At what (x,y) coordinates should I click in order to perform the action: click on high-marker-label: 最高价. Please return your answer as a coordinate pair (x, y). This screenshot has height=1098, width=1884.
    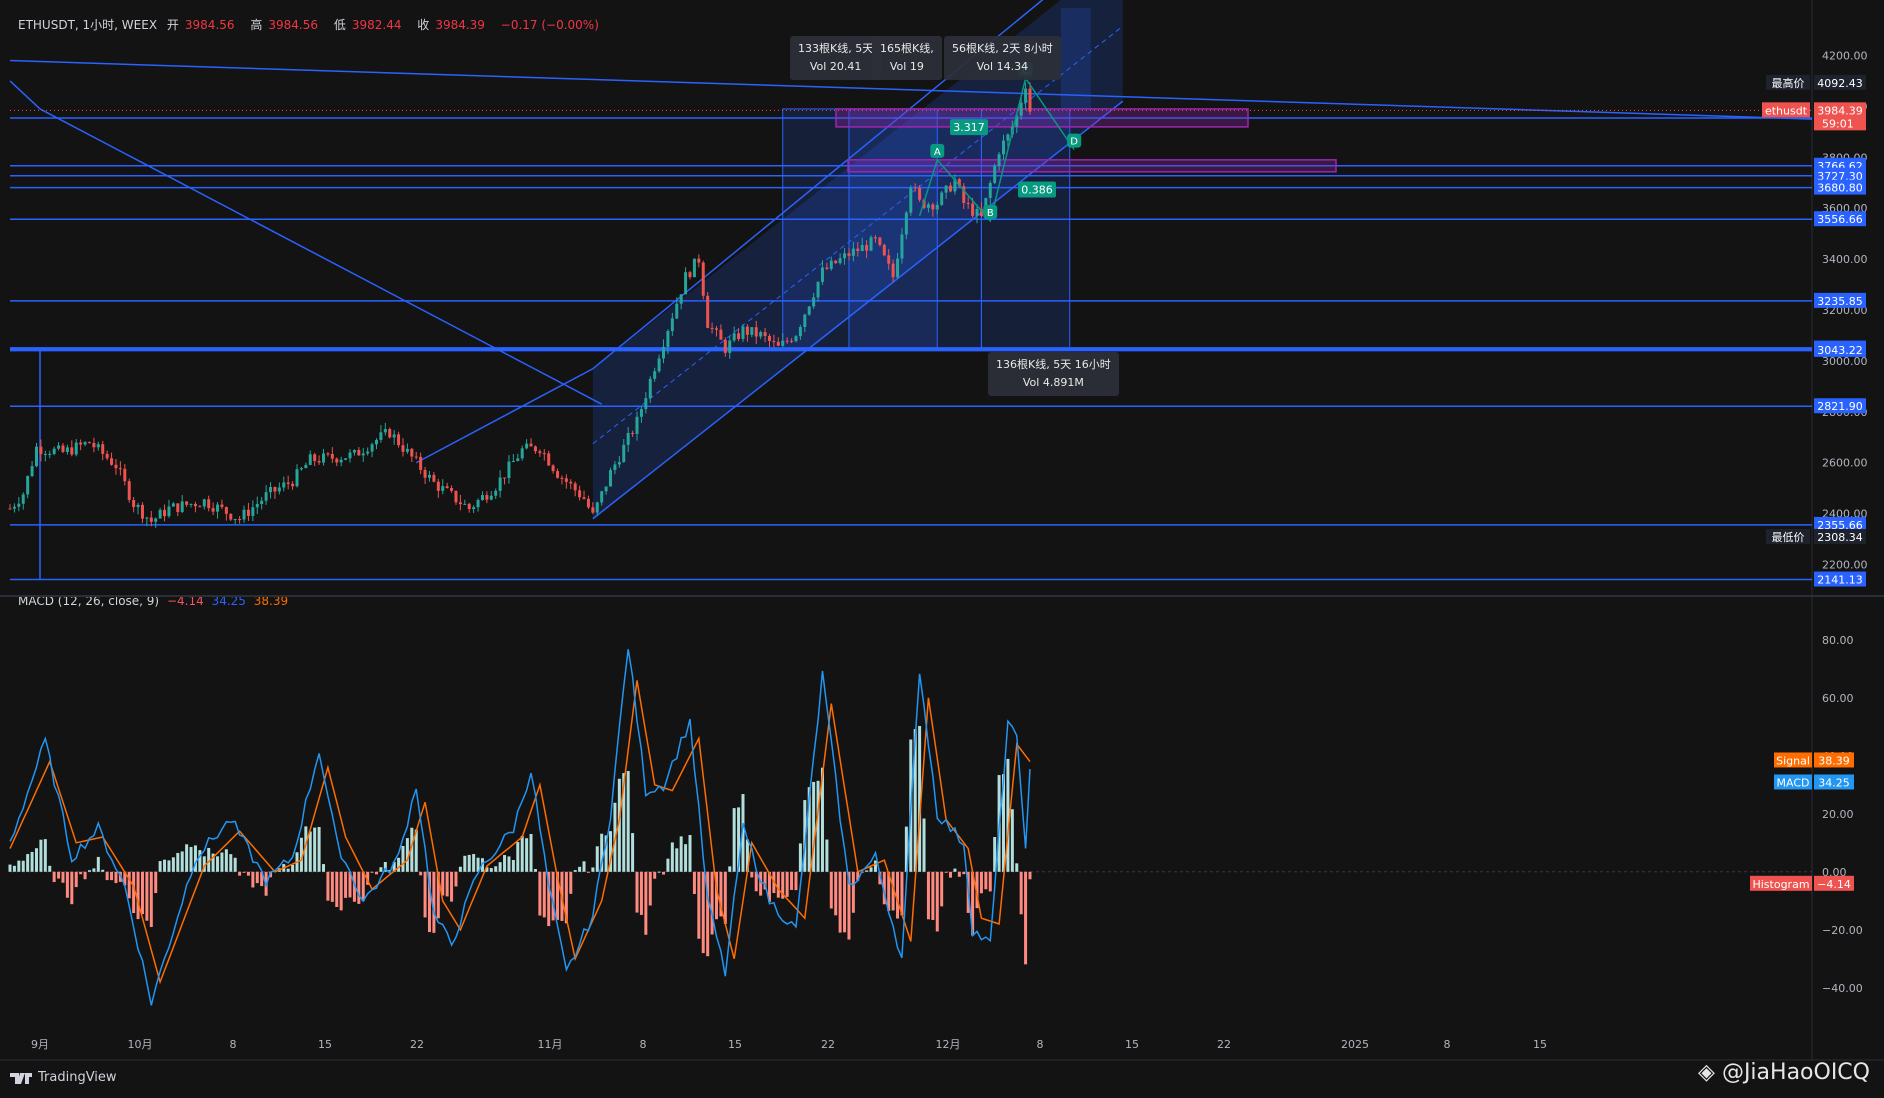
    Looking at the image, I should click on (1788, 83).